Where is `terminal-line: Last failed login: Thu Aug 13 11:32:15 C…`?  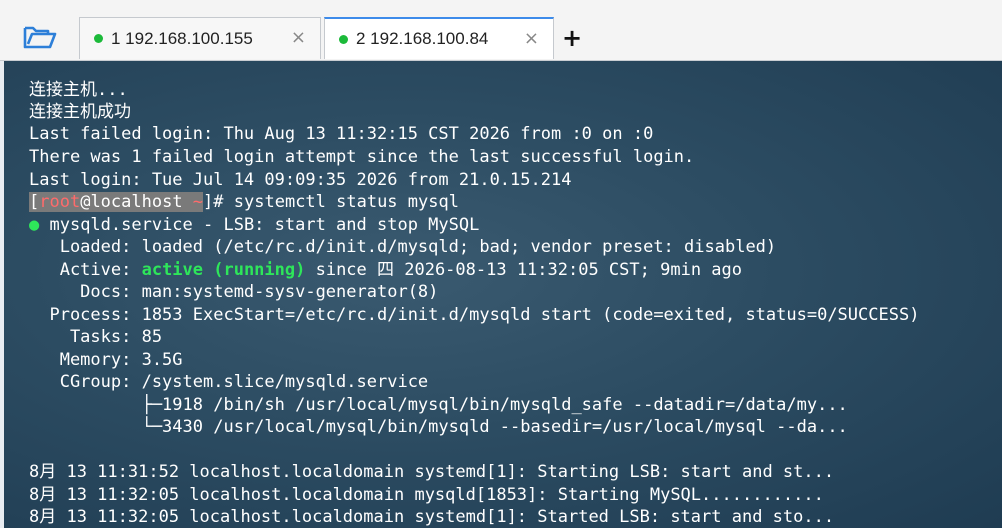
terminal-line: Last failed login: Thu Aug 13 11:32:15 C… is located at coordinates (341, 134).